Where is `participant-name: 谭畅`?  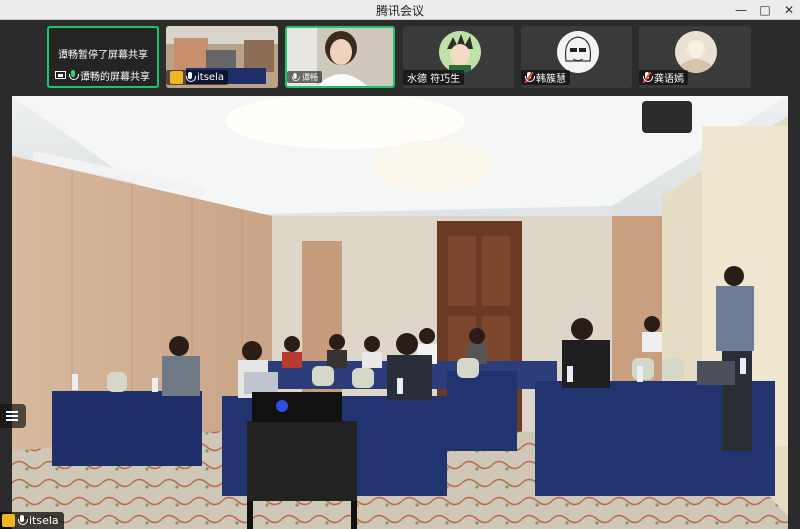
participant-name: 谭畅 is located at coordinates (310, 77).